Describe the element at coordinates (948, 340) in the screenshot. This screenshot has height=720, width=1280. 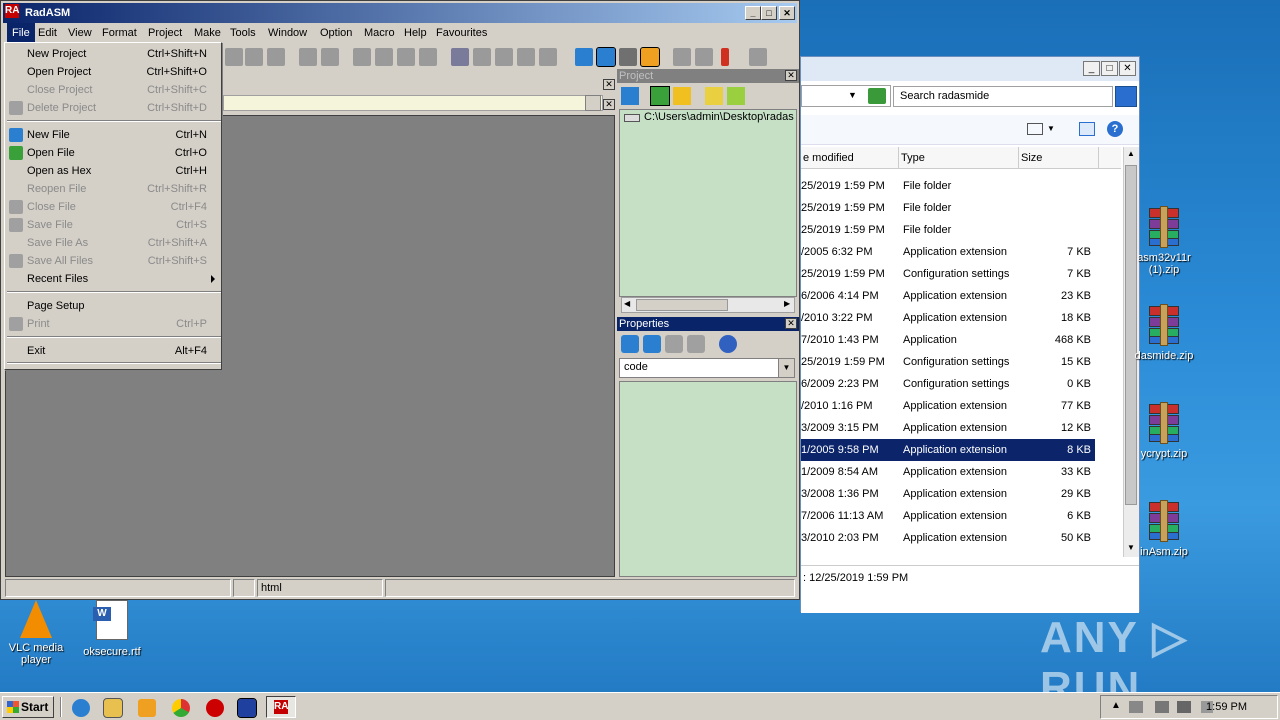
I see `table-row: 7/2010 1:43 PM Application 468 KB` at that location.